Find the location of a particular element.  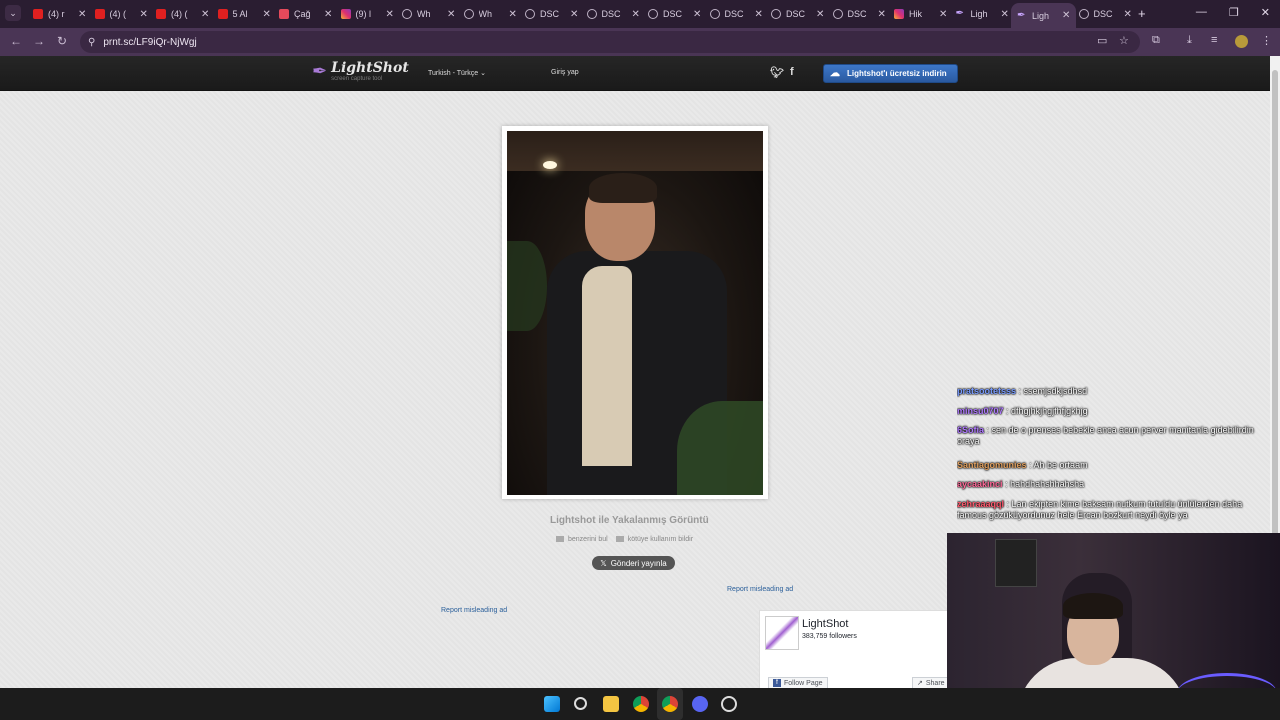

logo-name: LightShot is located at coordinates (370, 68).